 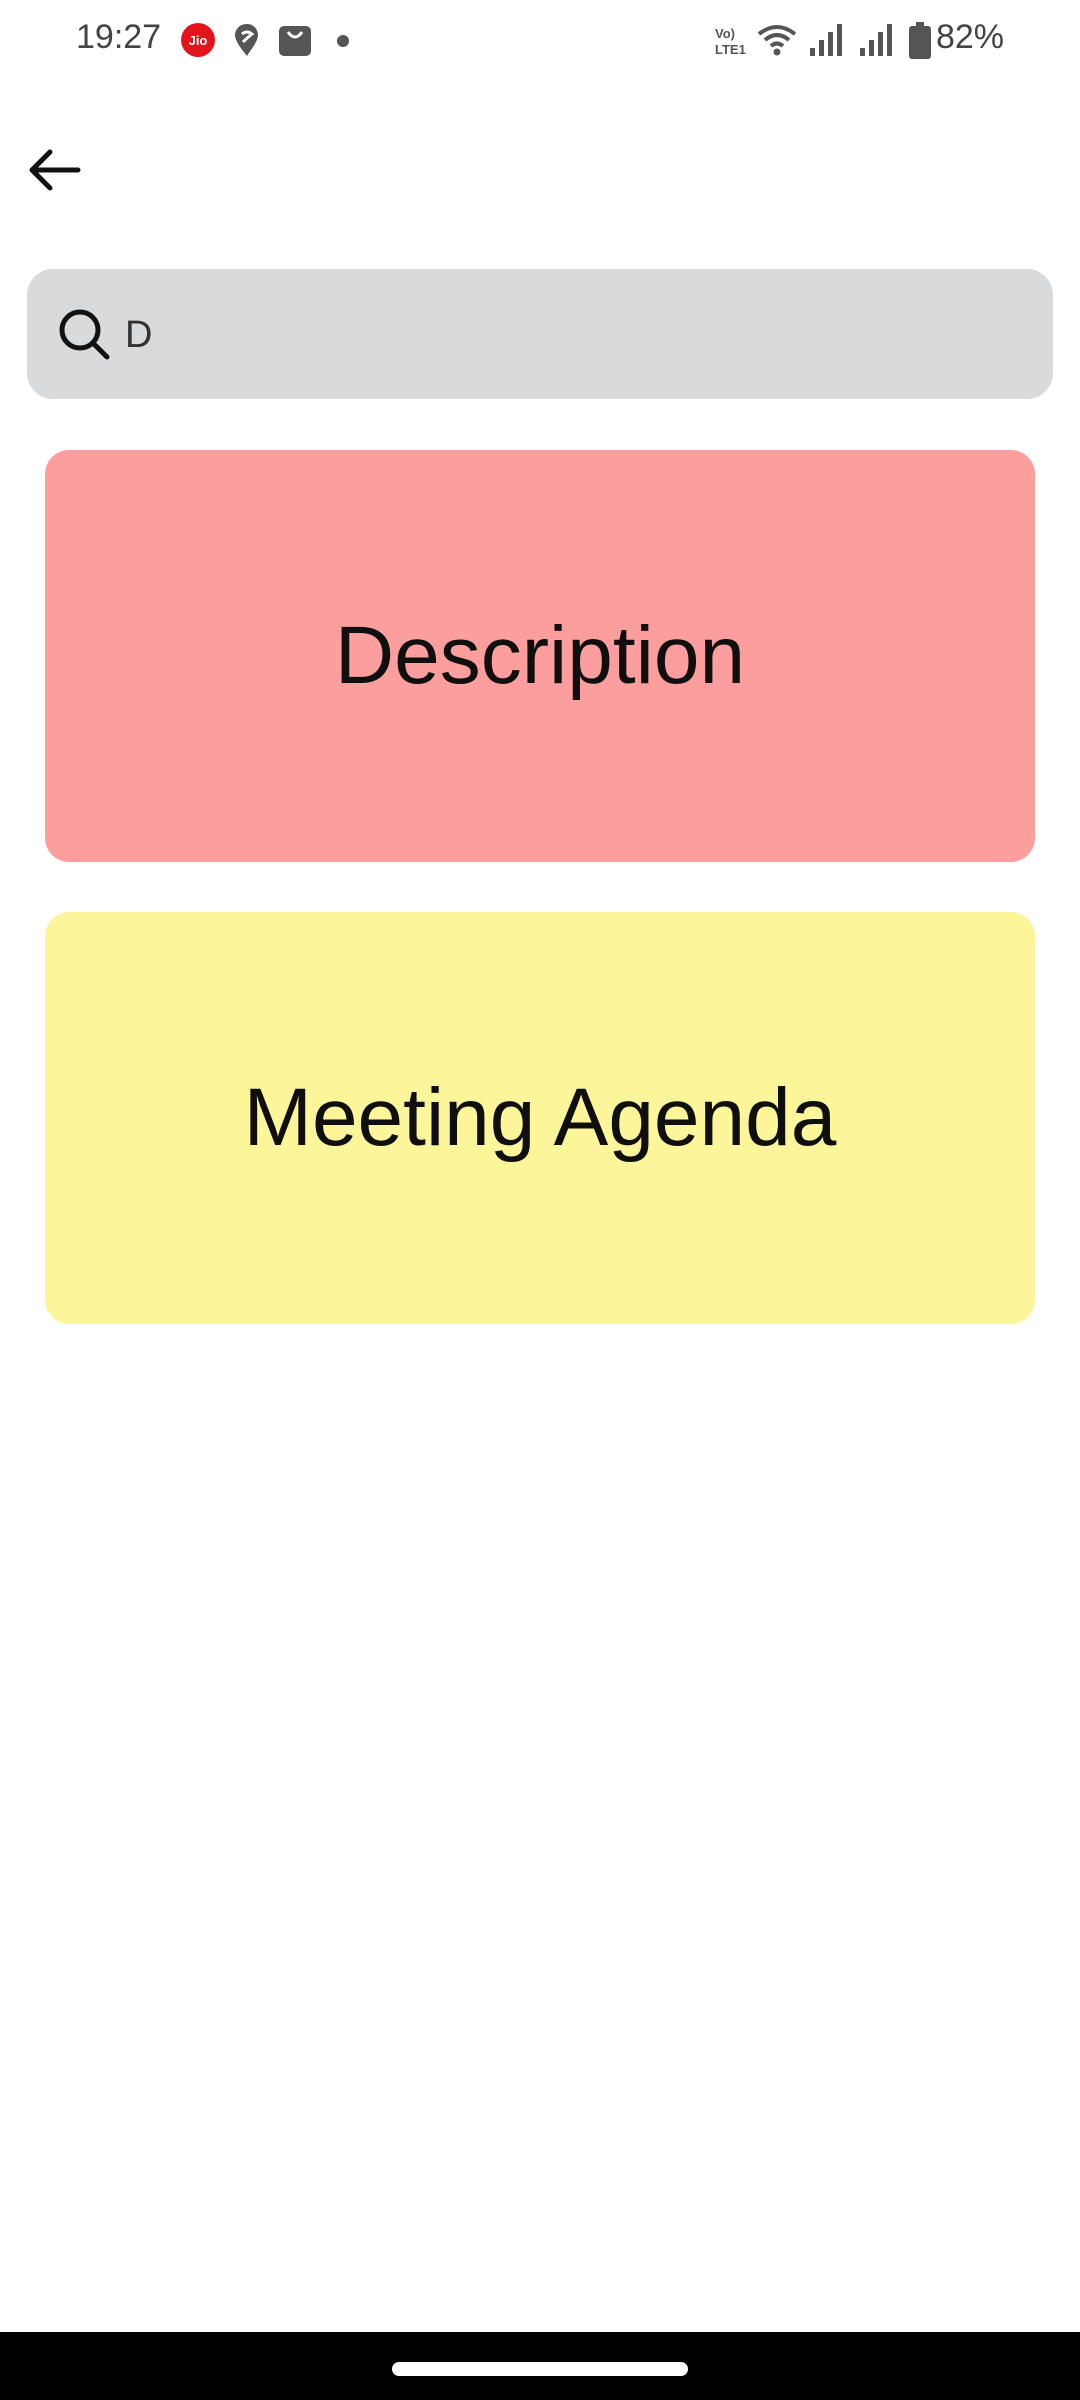 I want to click on status-time: 19:27, so click(x=119, y=37).